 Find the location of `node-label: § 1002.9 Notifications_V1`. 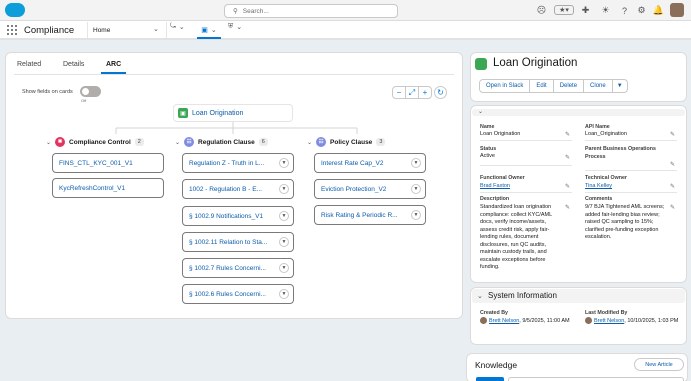

node-label: § 1002.9 Notifications_V1 is located at coordinates (226, 216).